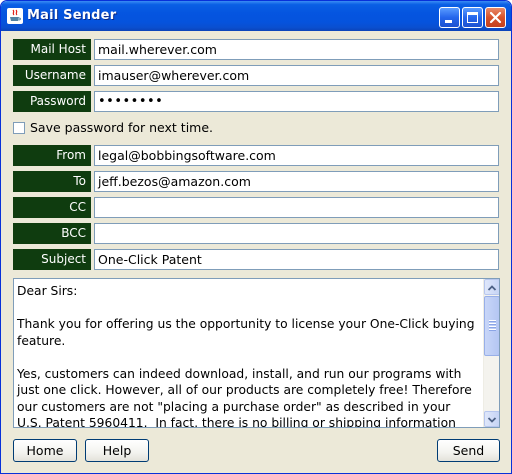 This screenshot has width=512, height=474. I want to click on username-label: Username, so click(52, 75).